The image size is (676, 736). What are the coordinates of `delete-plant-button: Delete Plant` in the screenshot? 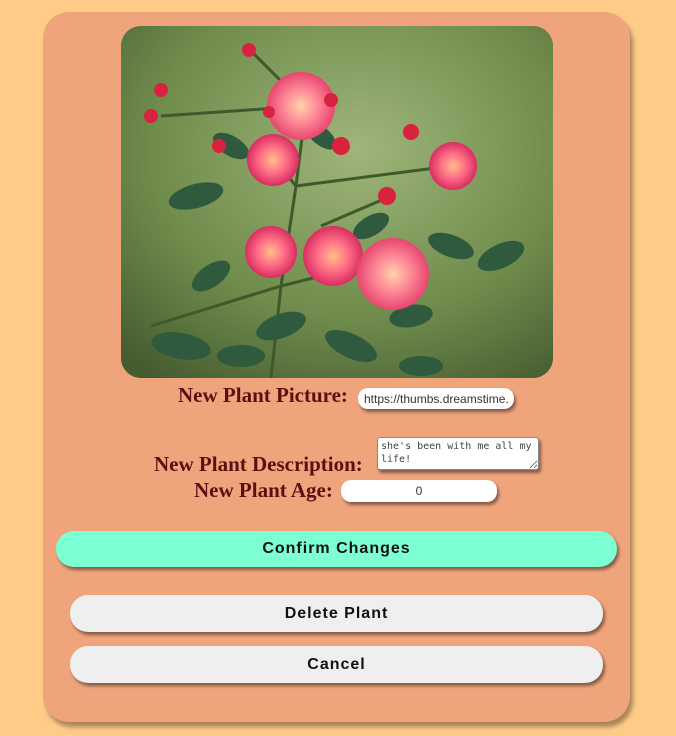 It's located at (336, 613).